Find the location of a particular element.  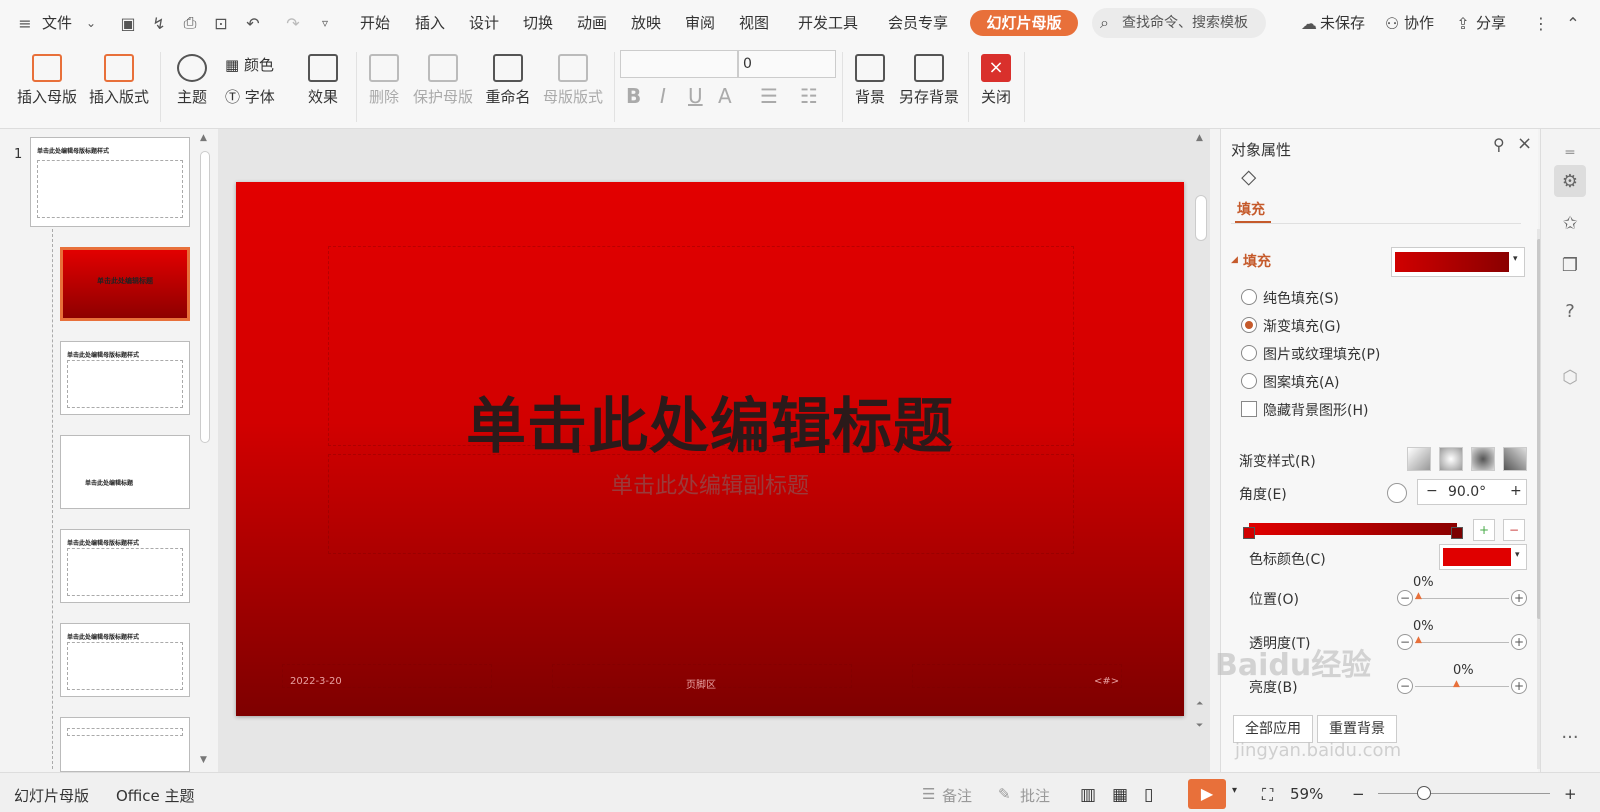

pattern-fill-label: 图案填充(A) is located at coordinates (1301, 382).